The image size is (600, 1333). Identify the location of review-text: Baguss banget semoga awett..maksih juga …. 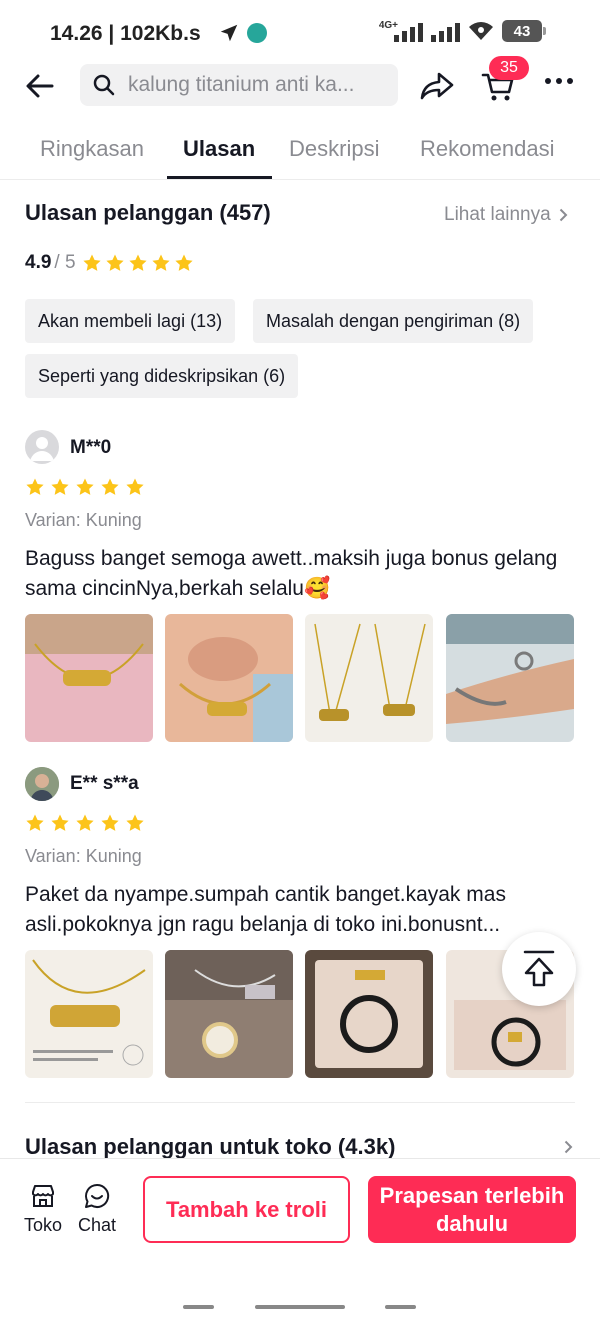
(291, 573).